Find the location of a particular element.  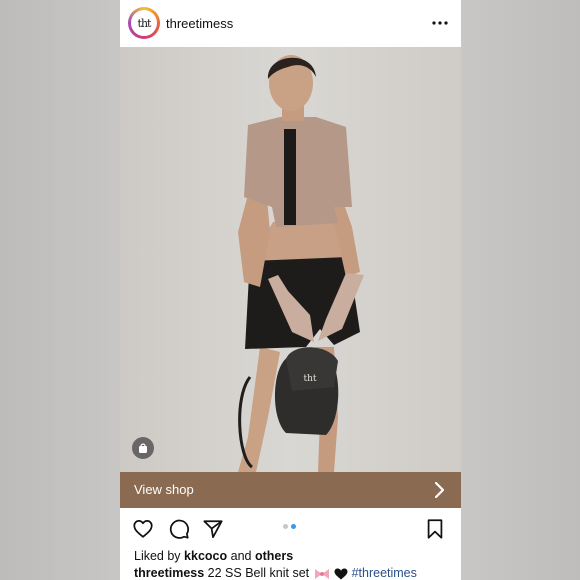

caption-username: threetimess is located at coordinates (169, 573).